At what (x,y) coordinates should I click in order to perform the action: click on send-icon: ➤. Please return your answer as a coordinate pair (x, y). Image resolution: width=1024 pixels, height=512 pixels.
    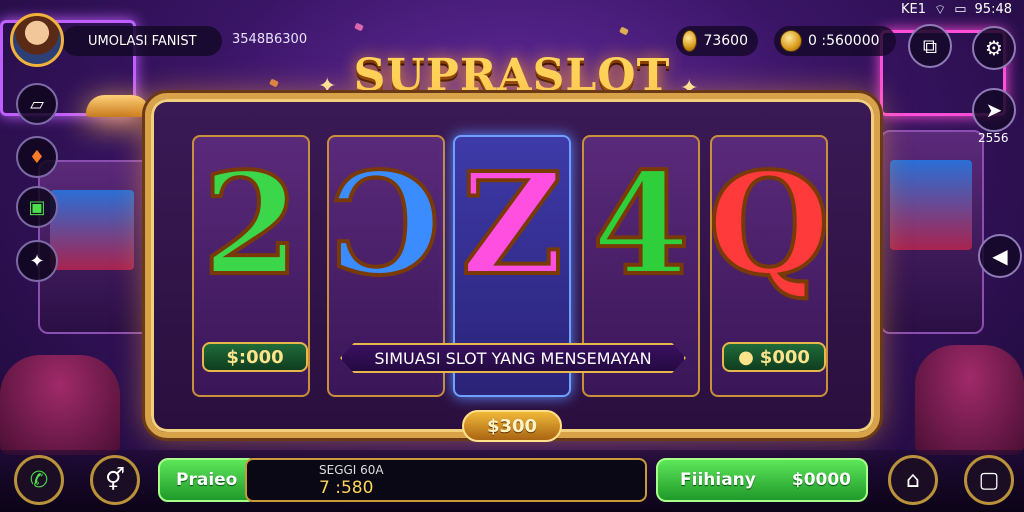
    Looking at the image, I should click on (994, 110).